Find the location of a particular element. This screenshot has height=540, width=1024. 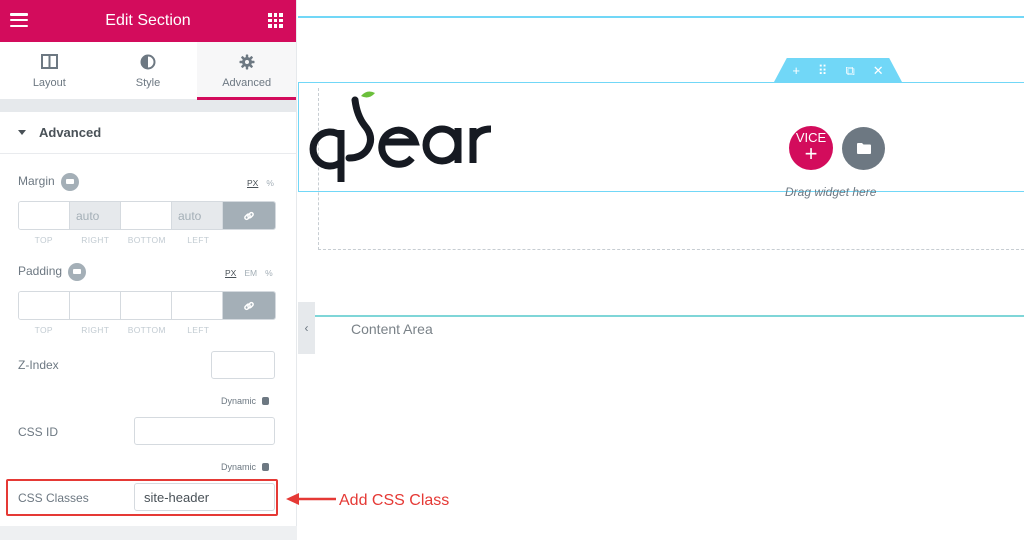

tab-layout: Layout is located at coordinates (49, 70).